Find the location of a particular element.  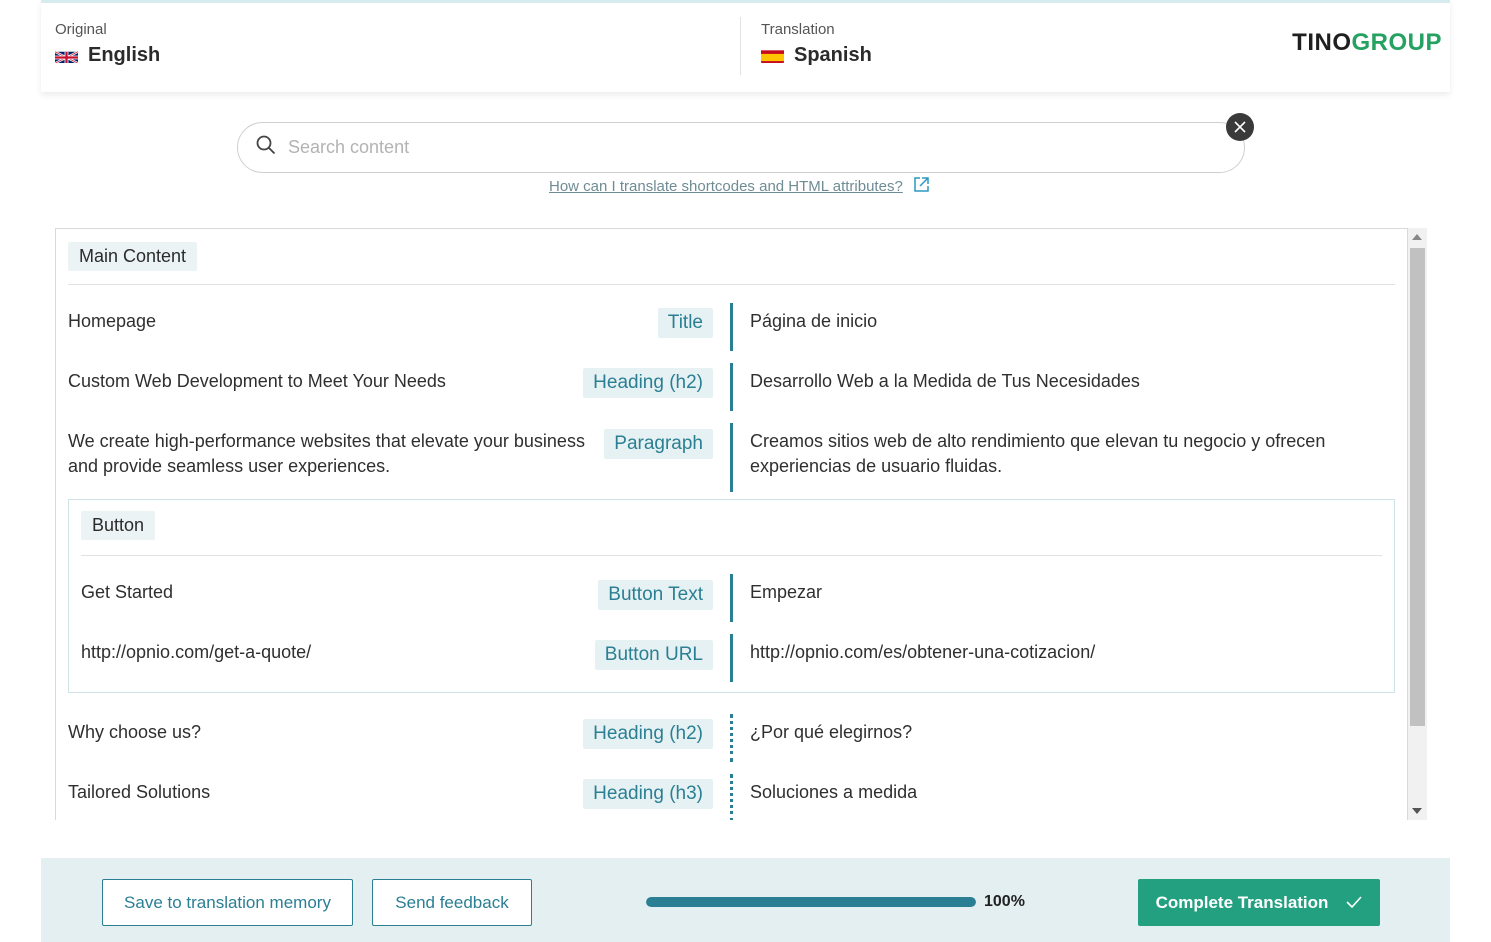

progress-percent: 100% is located at coordinates (1004, 901).